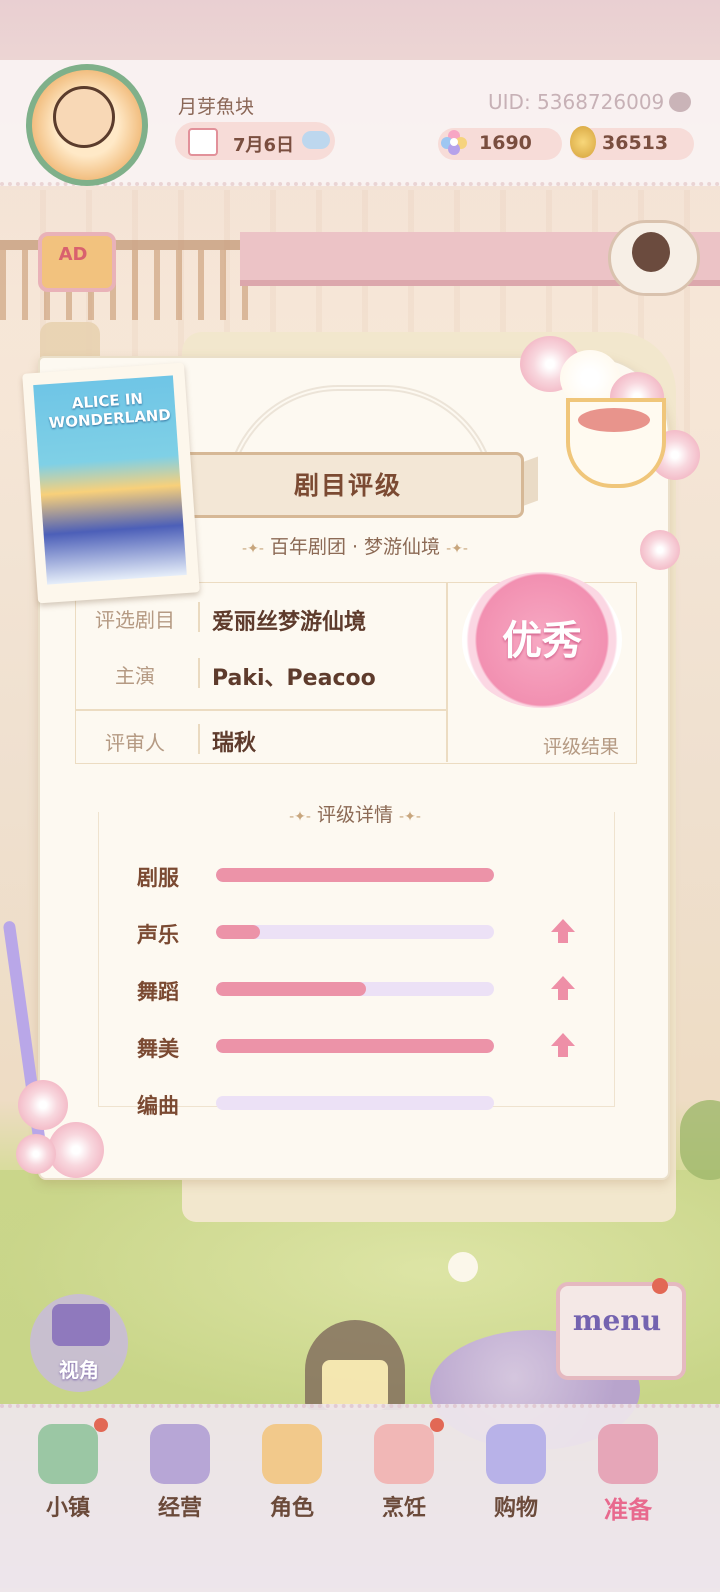 The width and height of the screenshot is (720, 1592). I want to click on rating-title: 剧目评级, so click(347, 485).